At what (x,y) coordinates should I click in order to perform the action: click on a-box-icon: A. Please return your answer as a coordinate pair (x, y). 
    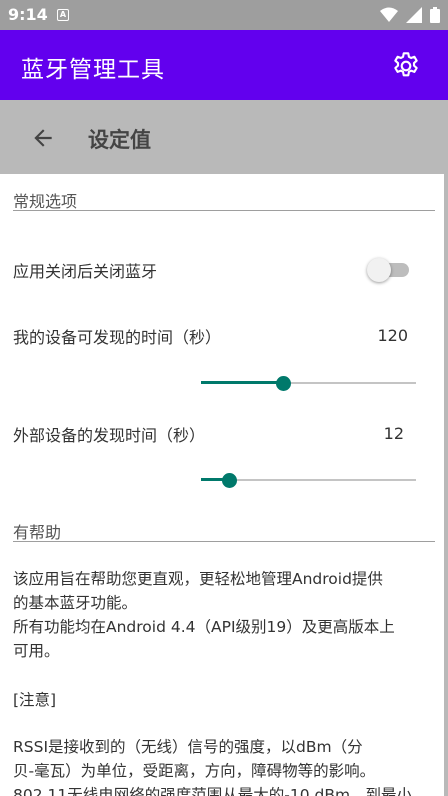
    Looking at the image, I should click on (63, 15).